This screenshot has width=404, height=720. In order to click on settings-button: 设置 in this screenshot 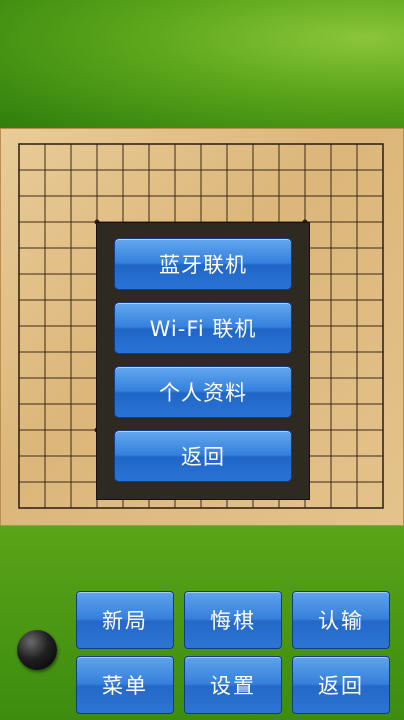, I will do `click(233, 685)`.